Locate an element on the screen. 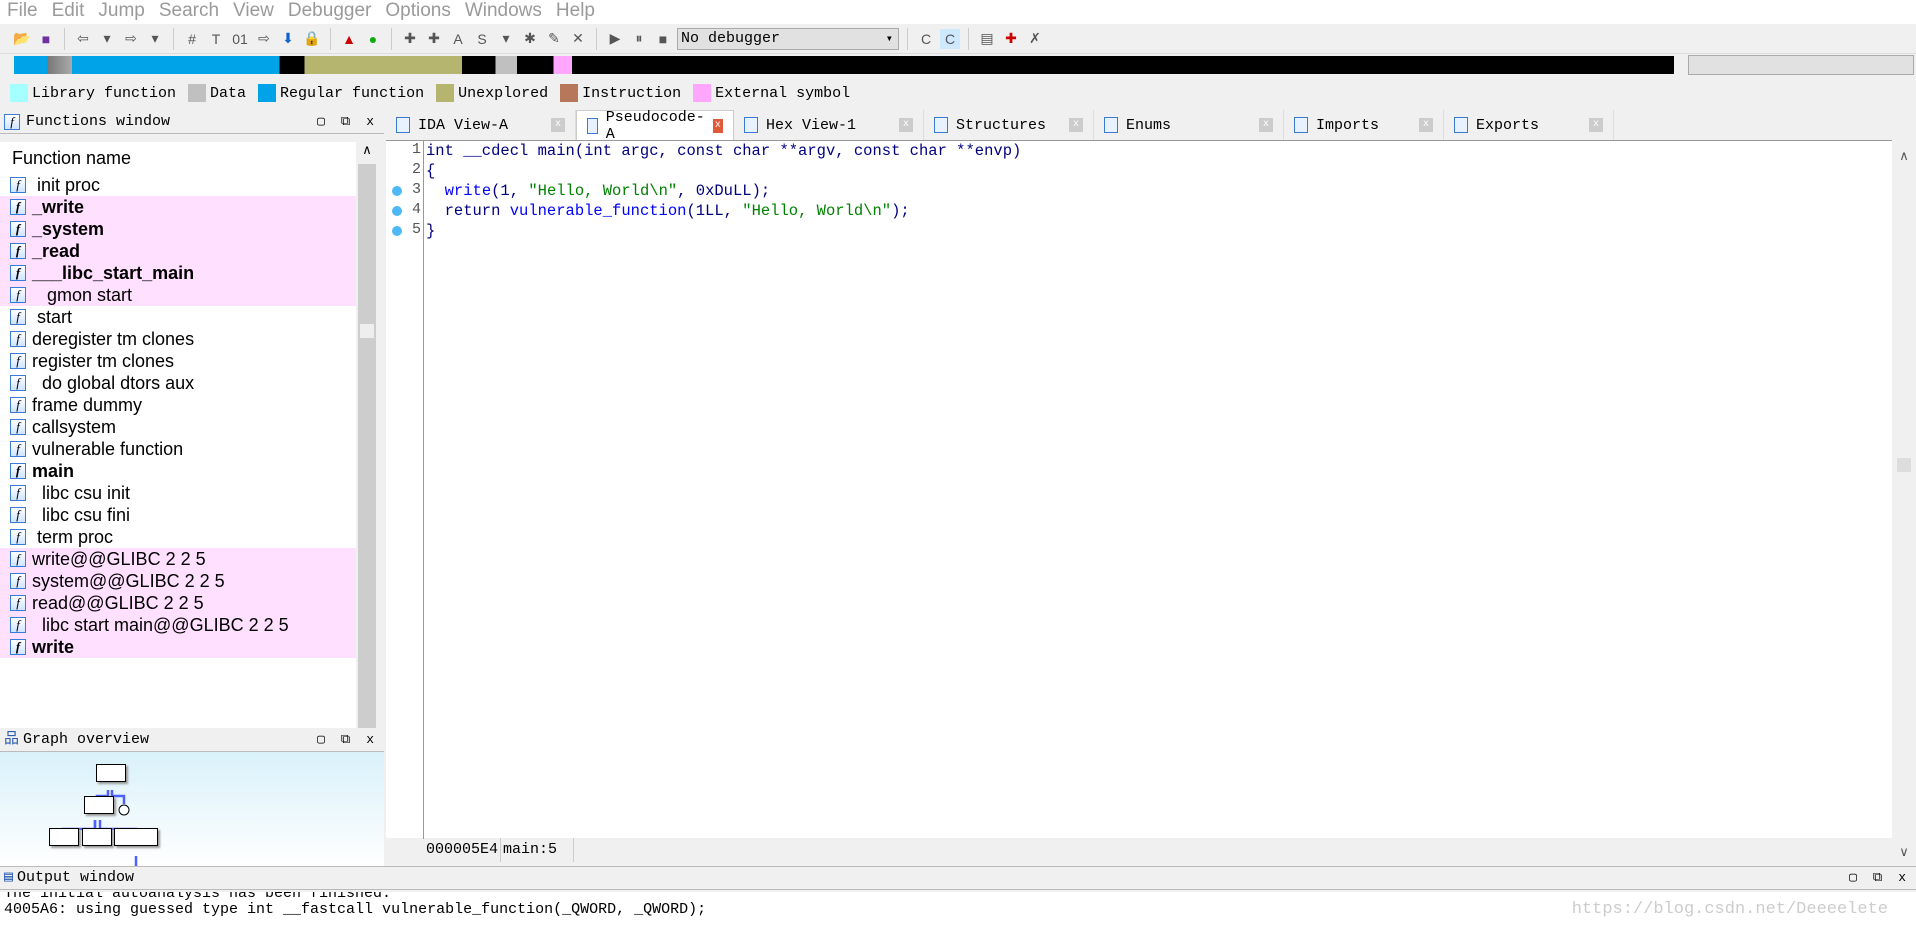 The width and height of the screenshot is (1916, 926). function-row: f gmon start is located at coordinates (178, 295).